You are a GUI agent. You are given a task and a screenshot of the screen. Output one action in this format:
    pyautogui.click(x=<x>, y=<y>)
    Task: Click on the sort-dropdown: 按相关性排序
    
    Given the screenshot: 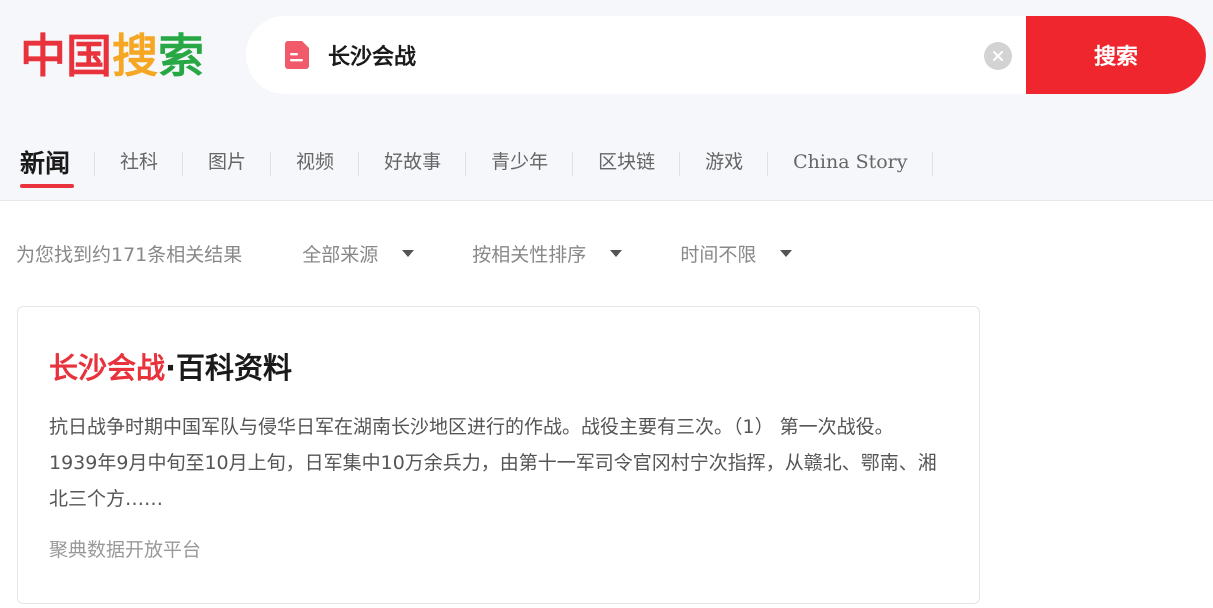 What is the action you would take?
    pyautogui.click(x=547, y=253)
    